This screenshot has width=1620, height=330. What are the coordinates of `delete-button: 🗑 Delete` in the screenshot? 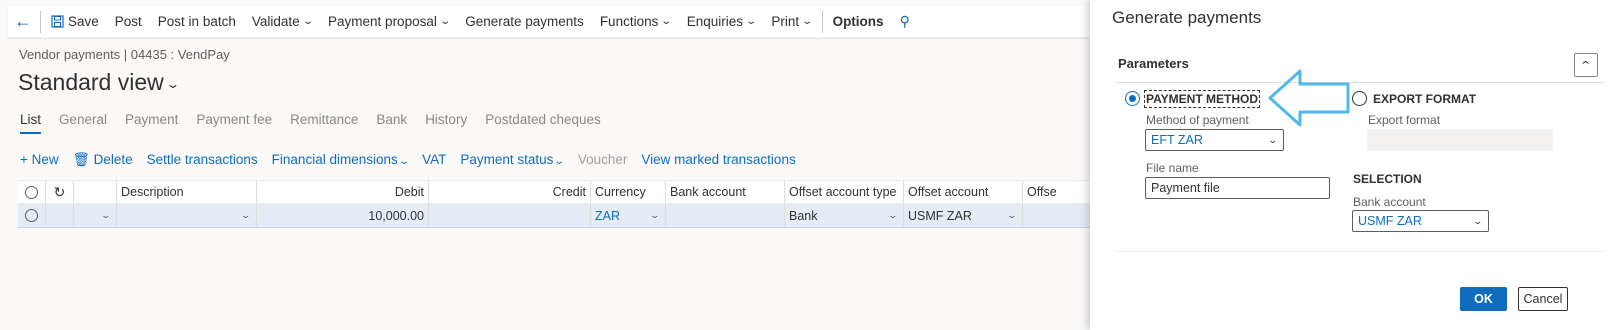 It's located at (103, 160).